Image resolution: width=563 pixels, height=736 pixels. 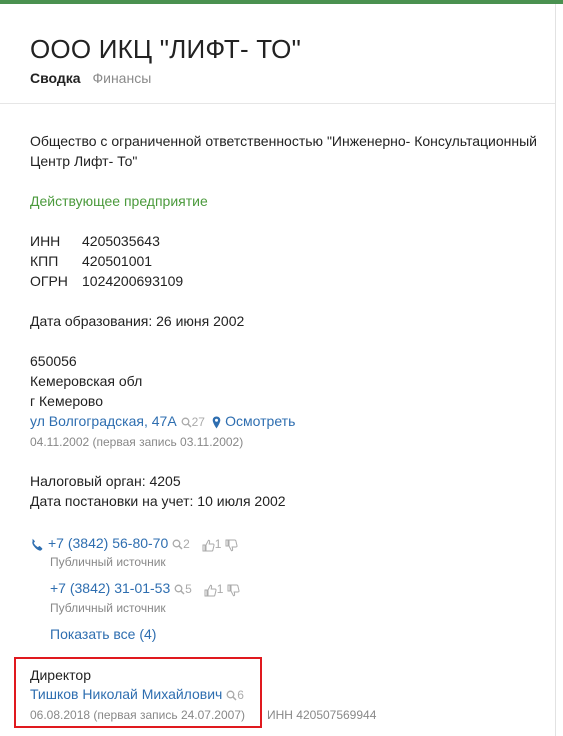 I want to click on ogrn-label: ОГРН, so click(x=49, y=281).